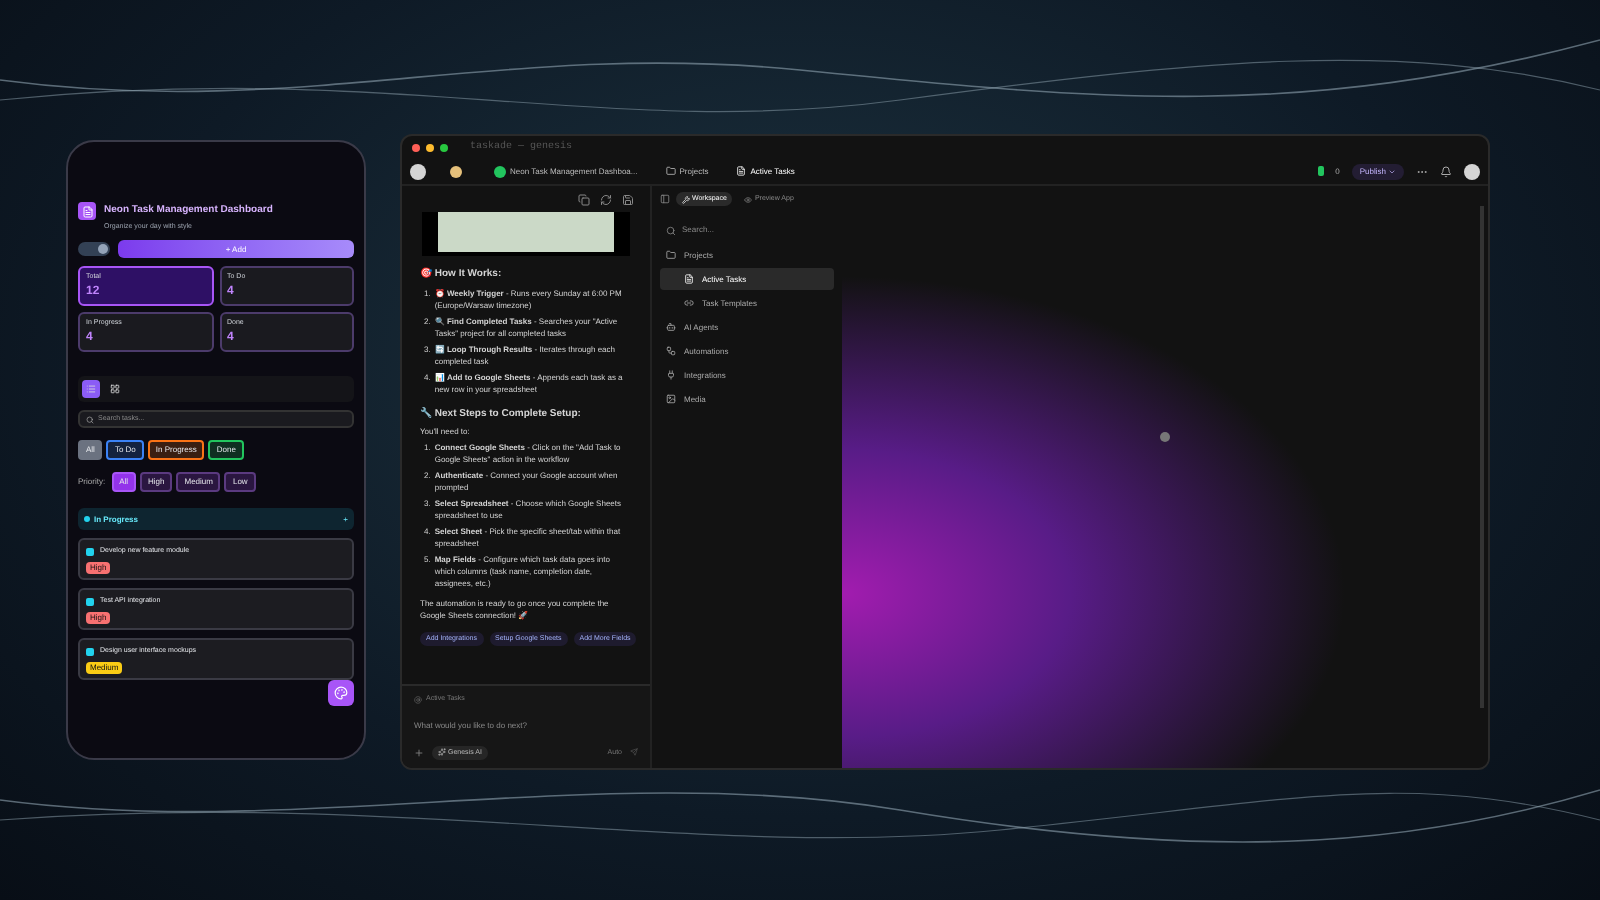  What do you see at coordinates (671, 399) in the screenshot?
I see `image-icon` at bounding box center [671, 399].